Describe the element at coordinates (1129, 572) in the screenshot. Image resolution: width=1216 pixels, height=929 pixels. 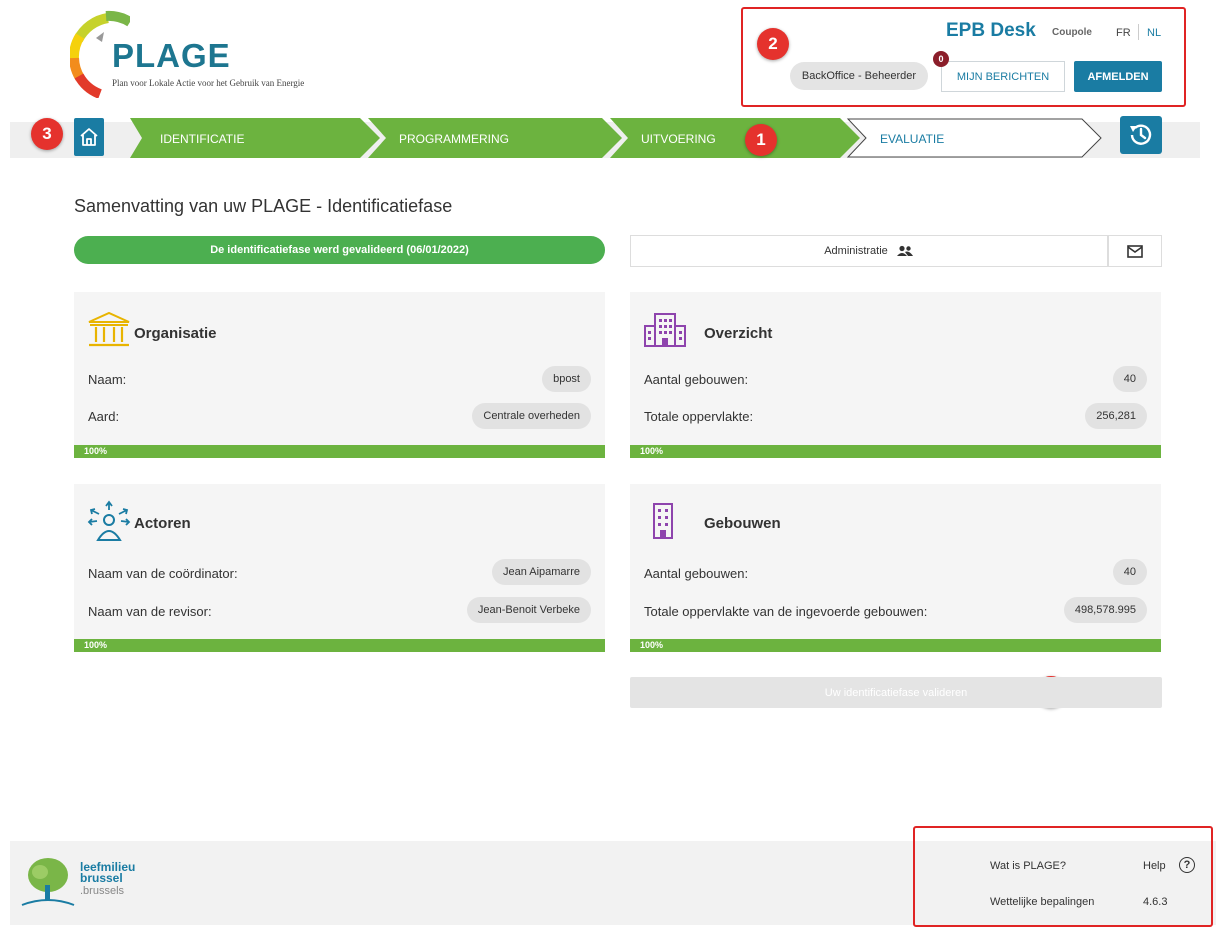
I see `gebouwen-aantal-value: 40` at that location.